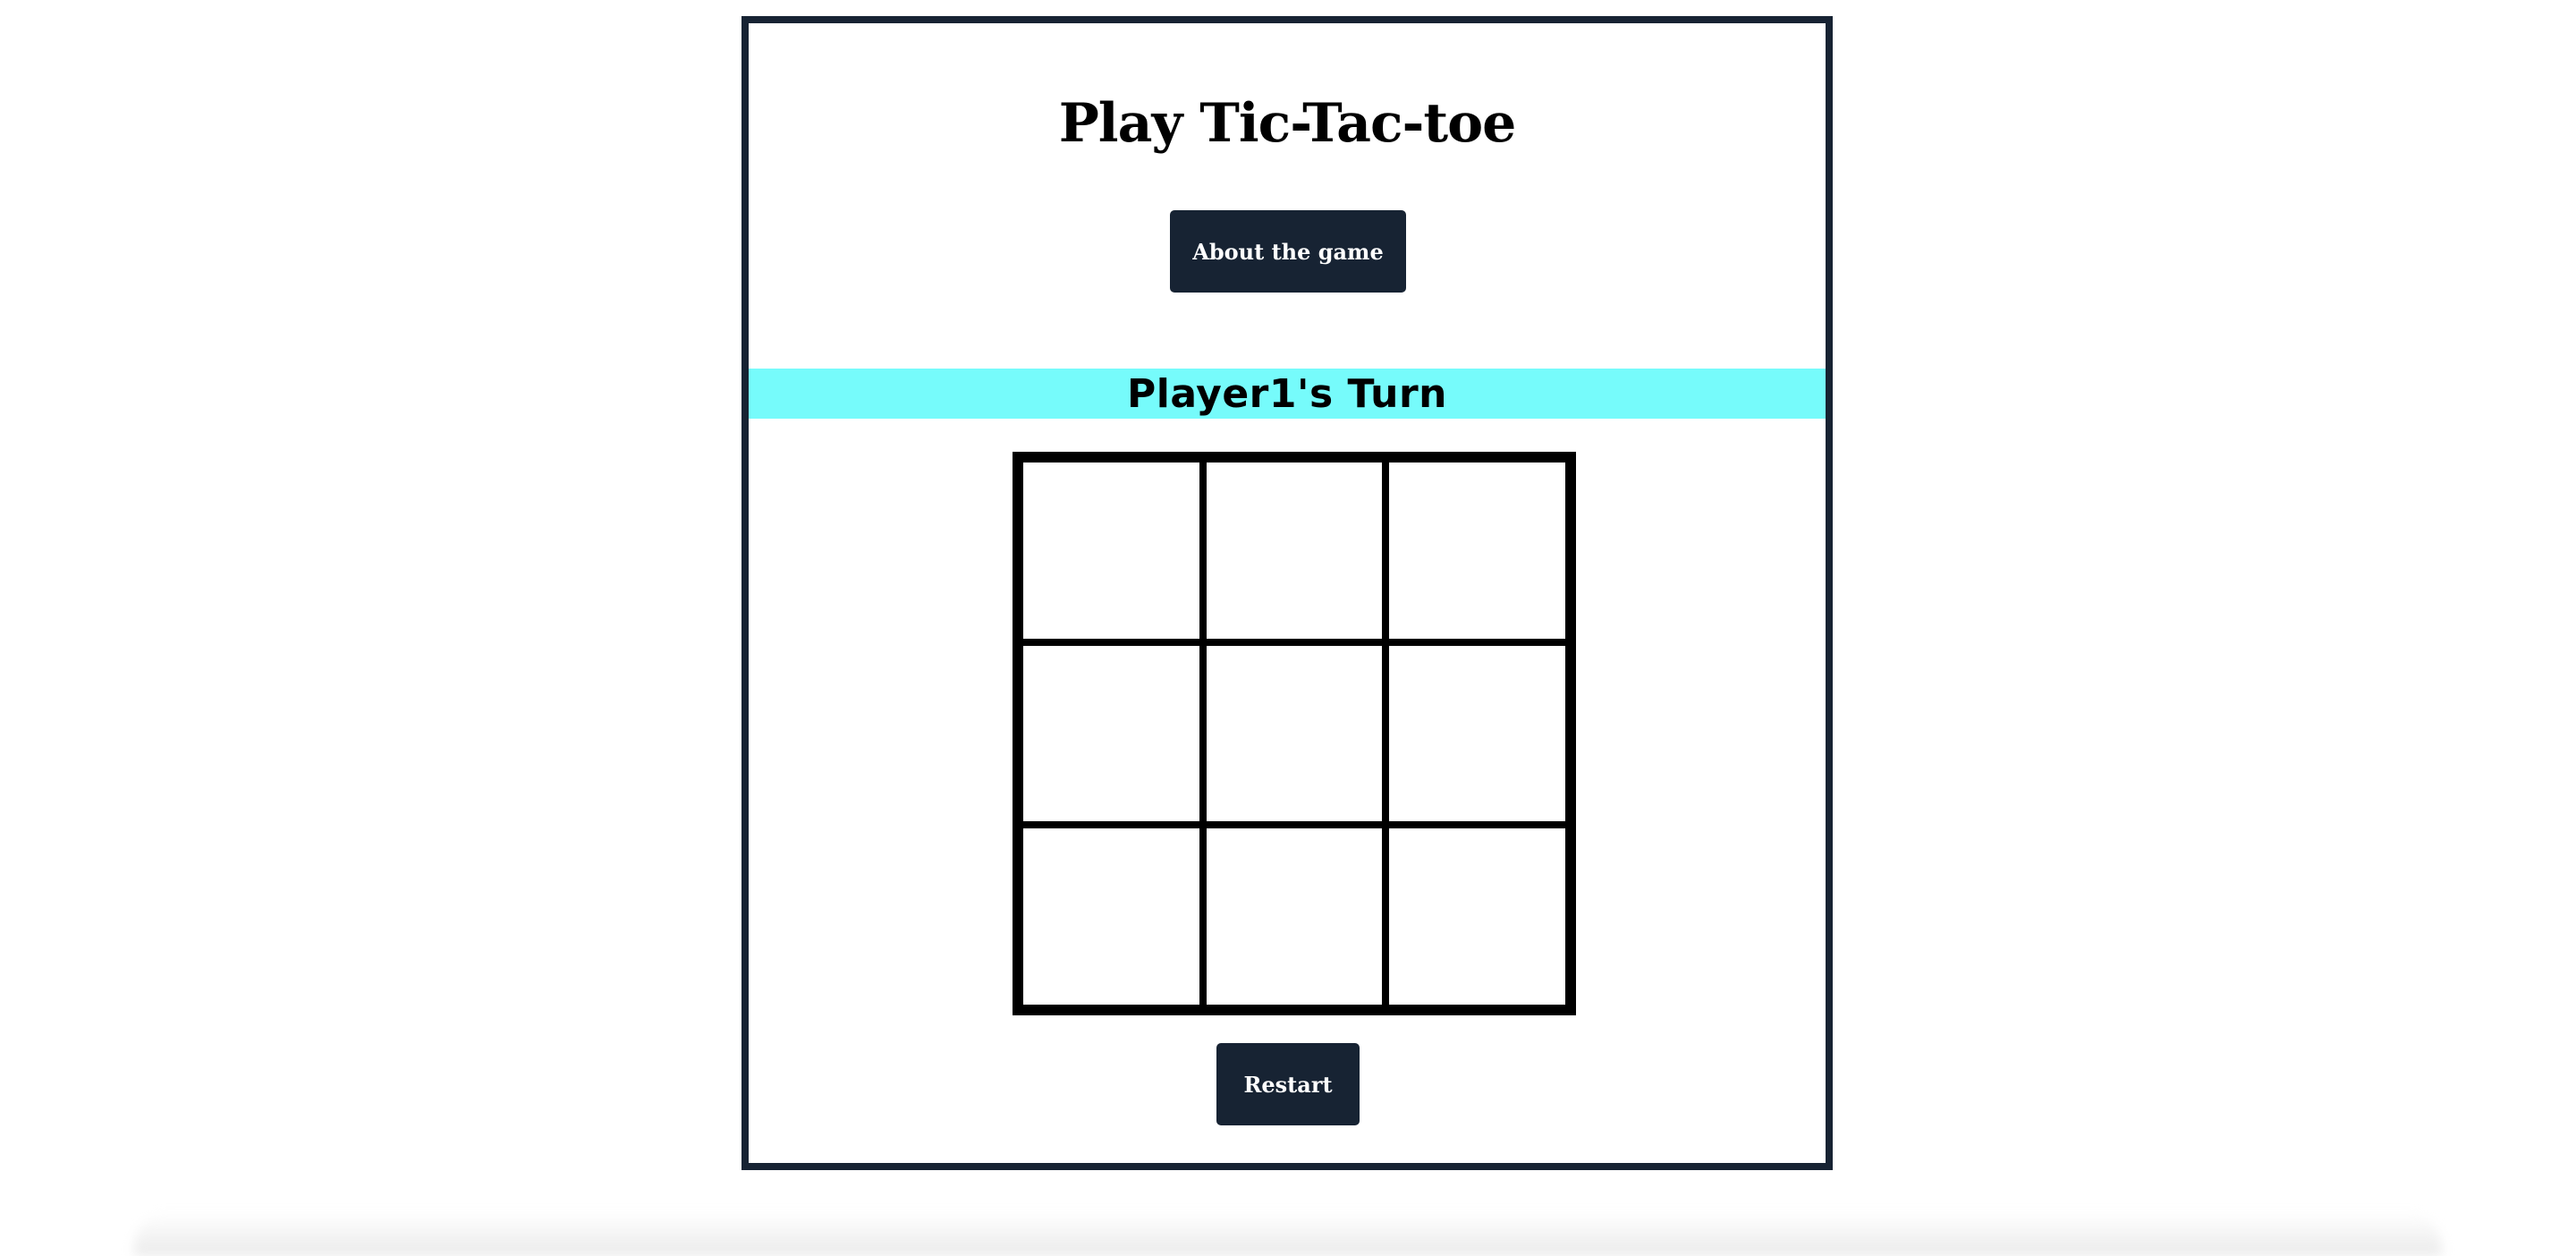  What do you see at coordinates (1288, 251) in the screenshot?
I see `about-game-button: About the game` at bounding box center [1288, 251].